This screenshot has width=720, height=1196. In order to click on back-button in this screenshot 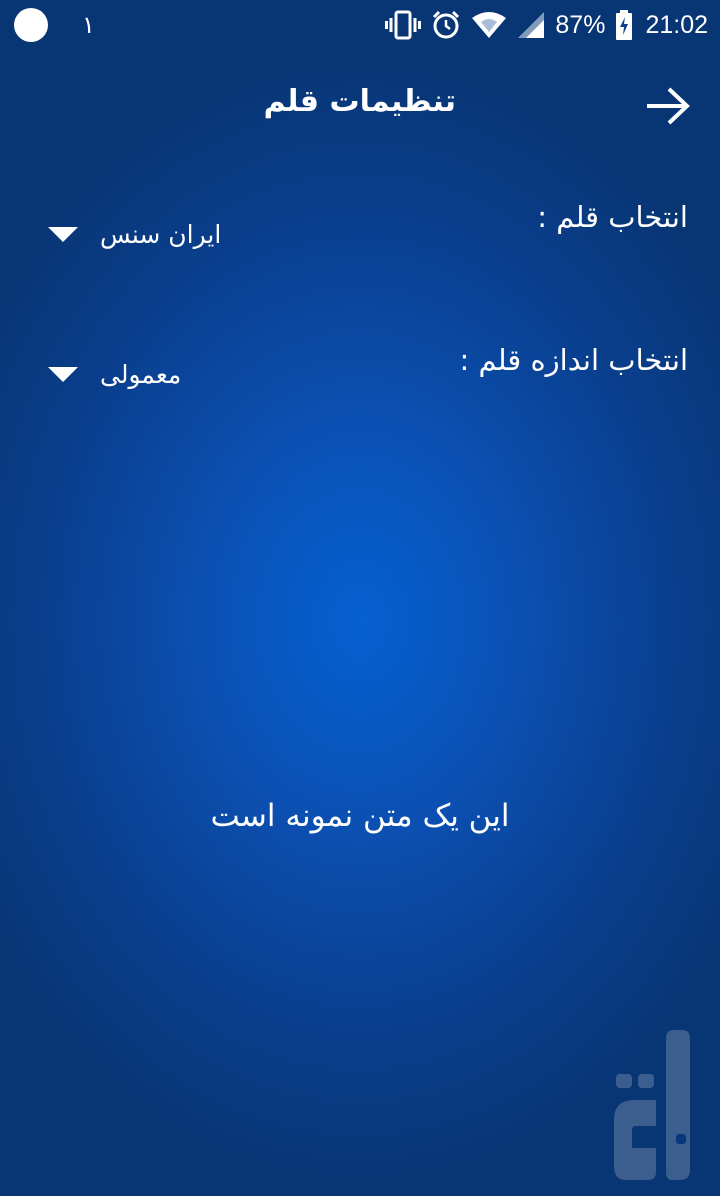, I will do `click(668, 106)`.